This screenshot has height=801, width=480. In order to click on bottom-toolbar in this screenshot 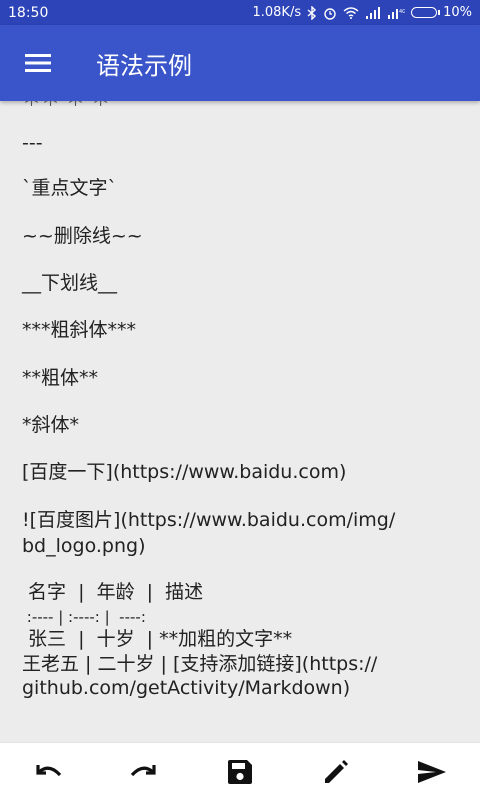, I will do `click(240, 771)`.